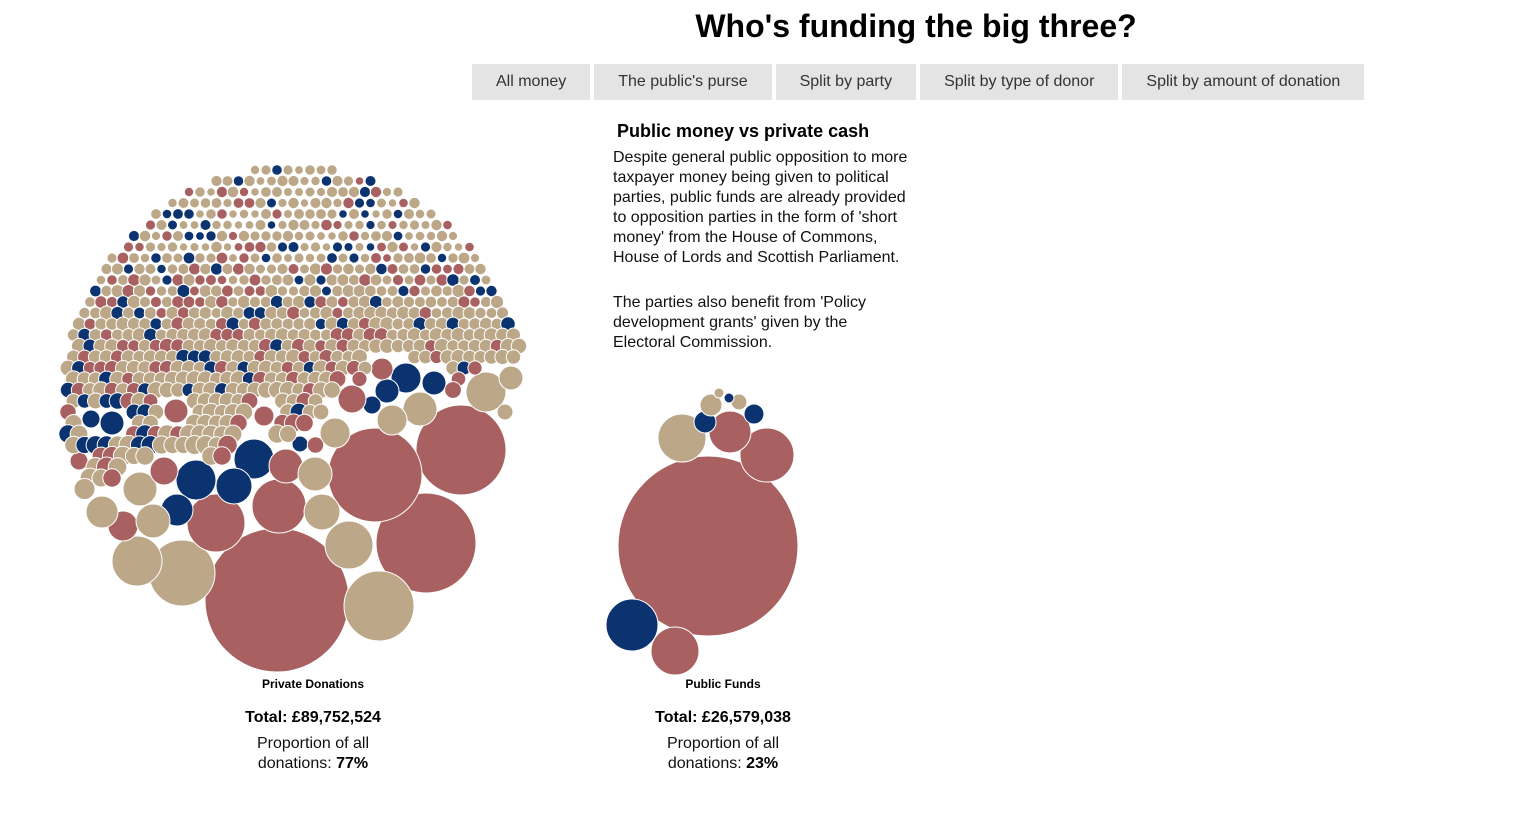  What do you see at coordinates (723, 754) in the screenshot?
I see `public-funds-proportion: Proportion of all donations: 23%` at bounding box center [723, 754].